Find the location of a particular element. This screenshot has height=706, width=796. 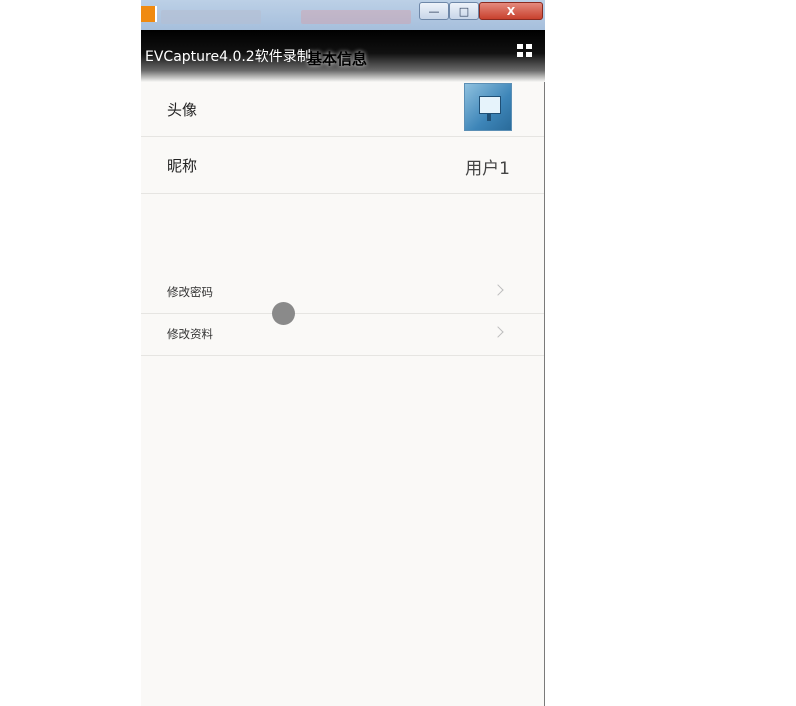

app-header: EVCapture4.0.2软件录制 基本信息 is located at coordinates (343, 56).